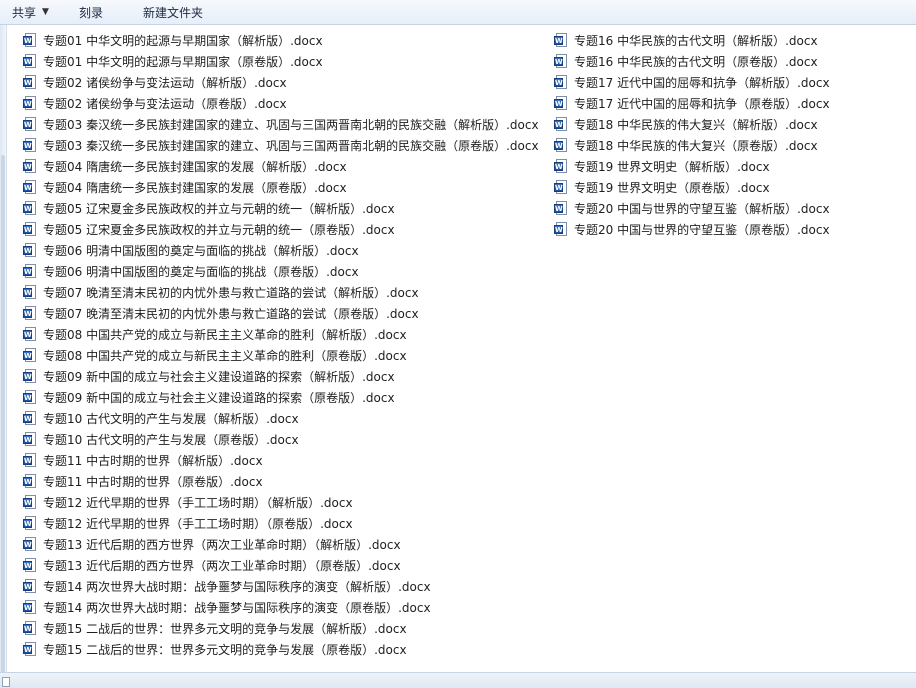 Image resolution: width=916 pixels, height=688 pixels. Describe the element at coordinates (173, 12) in the screenshot. I see `new-folder-button: 新建文件夹` at that location.